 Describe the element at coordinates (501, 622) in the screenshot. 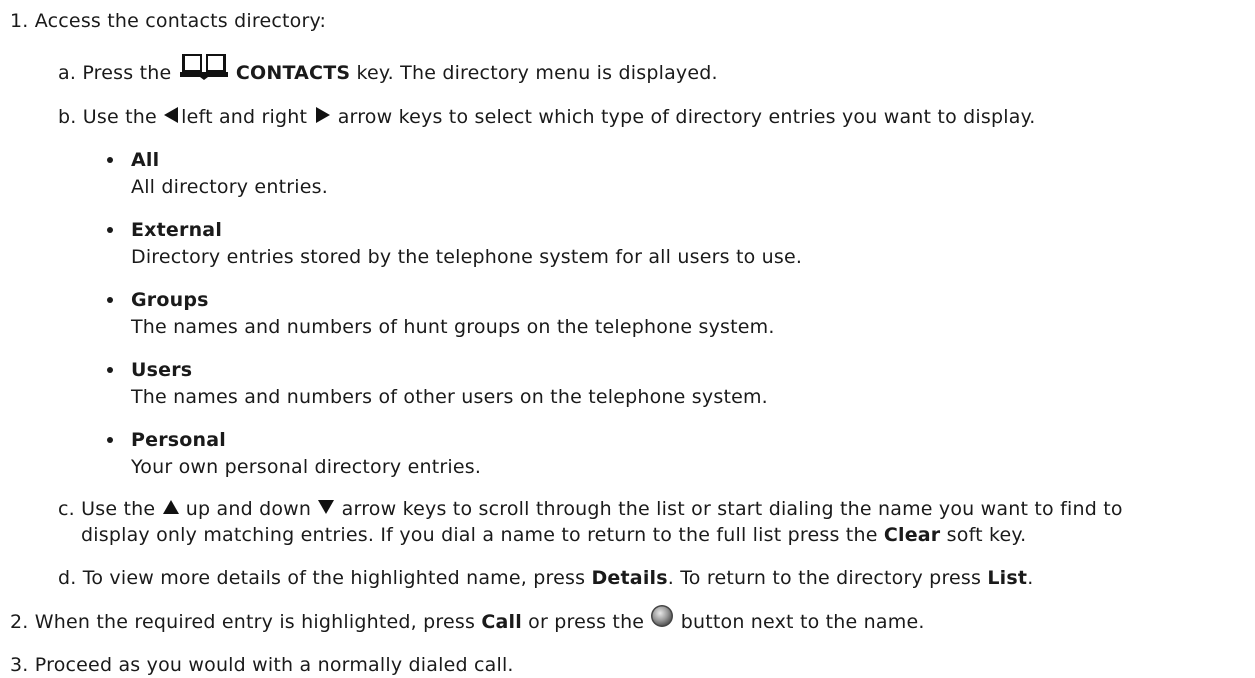

I see `call-key-label: Call` at that location.